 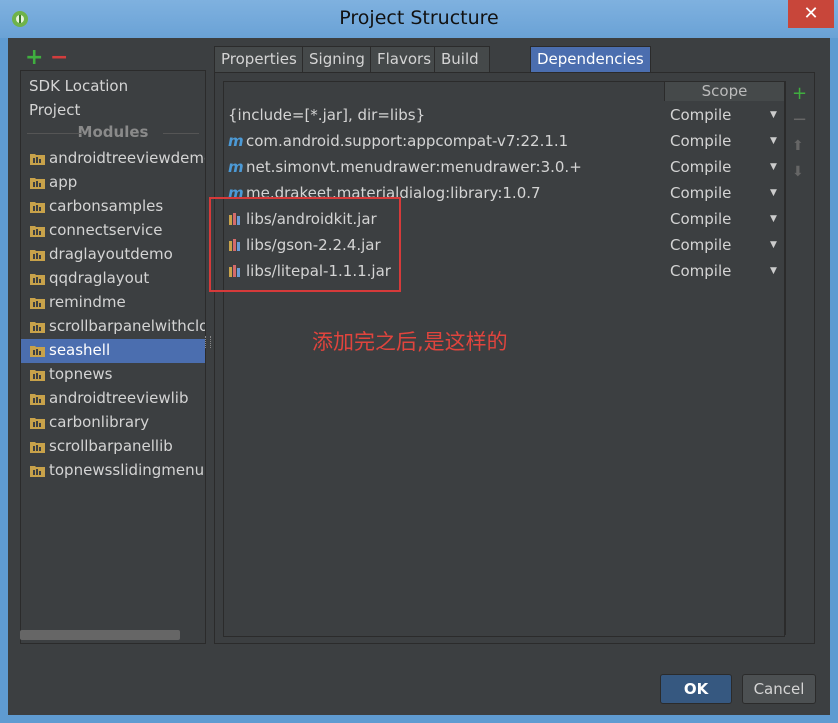 What do you see at coordinates (504, 115) in the screenshot?
I see `dependency-row: {include=[*.jar], dir=libs} Compile ▼` at bounding box center [504, 115].